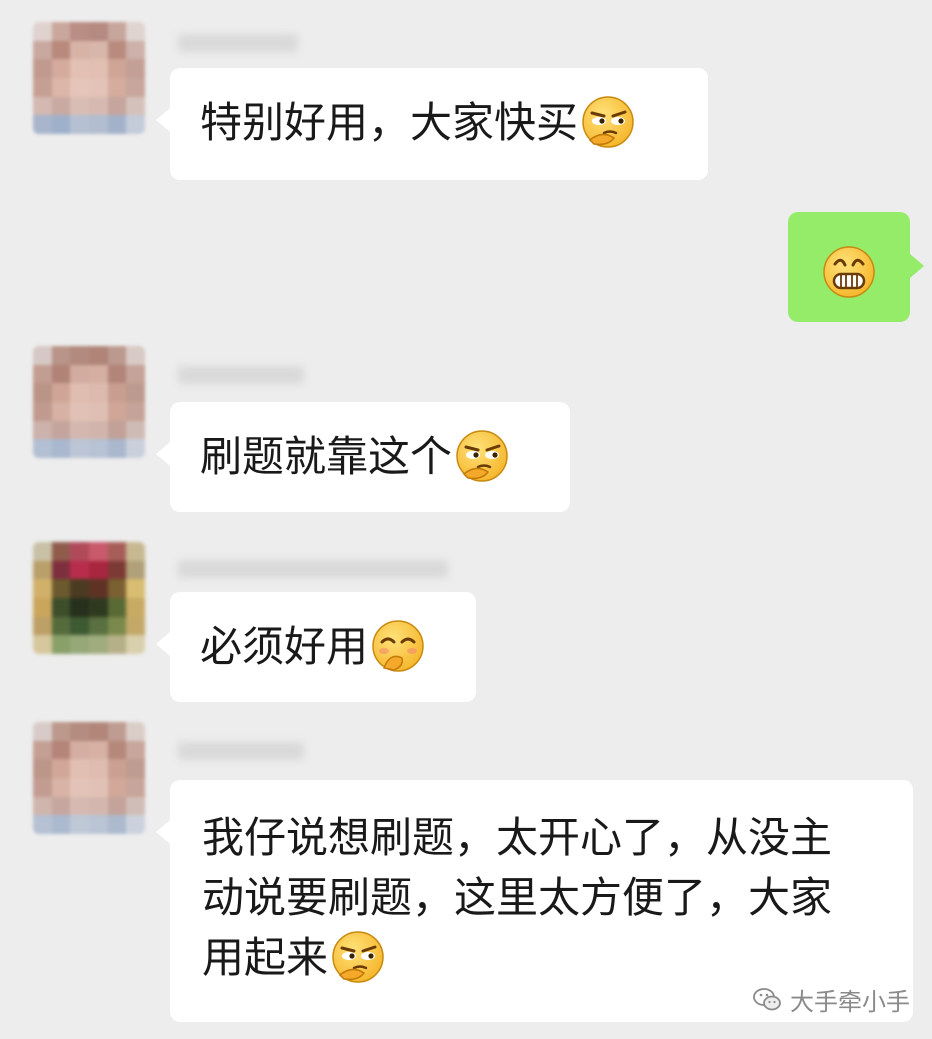 The width and height of the screenshot is (932, 1039). Describe the element at coordinates (849, 272) in the screenshot. I see `grin-emoji-icon` at that location.